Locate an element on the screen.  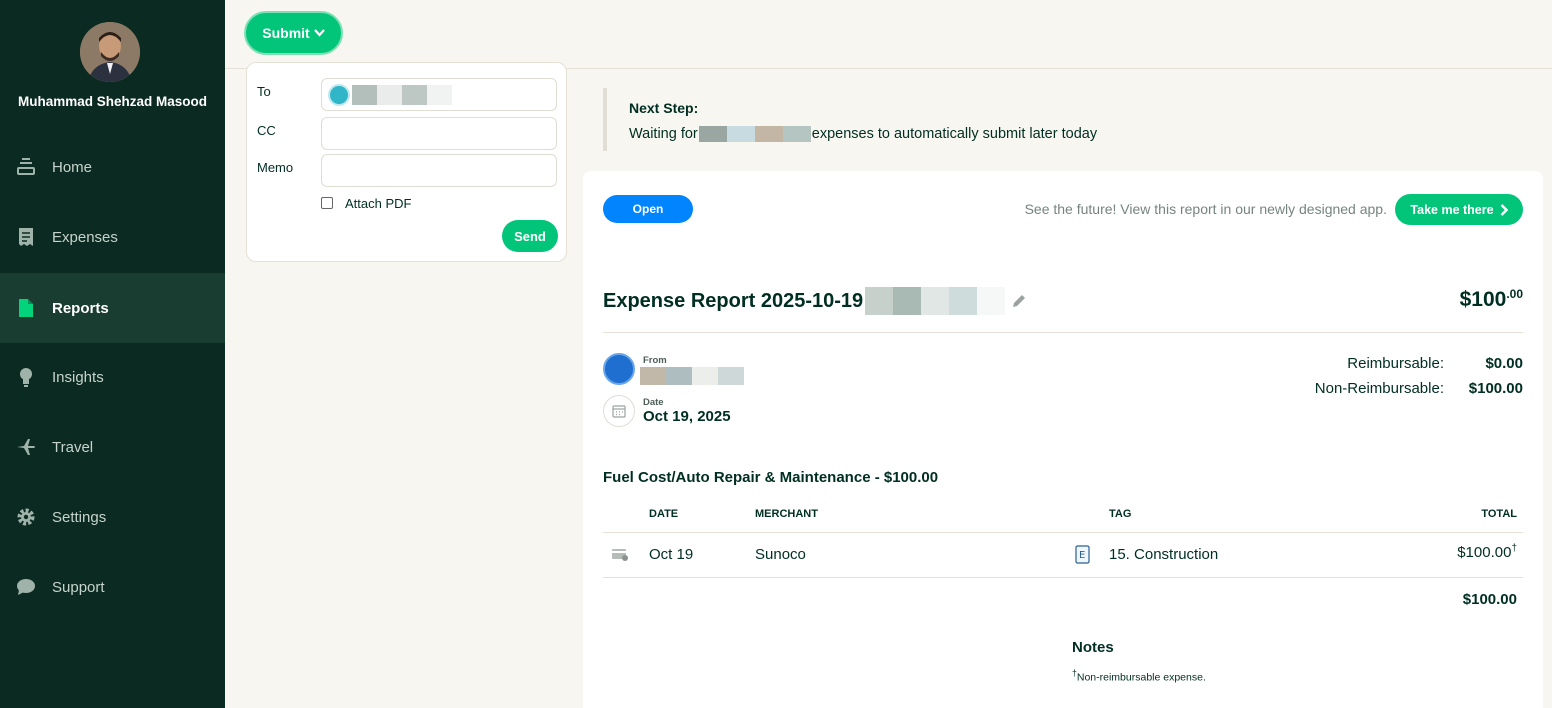
row-tag: 15. Construction is located at coordinates (1164, 554).